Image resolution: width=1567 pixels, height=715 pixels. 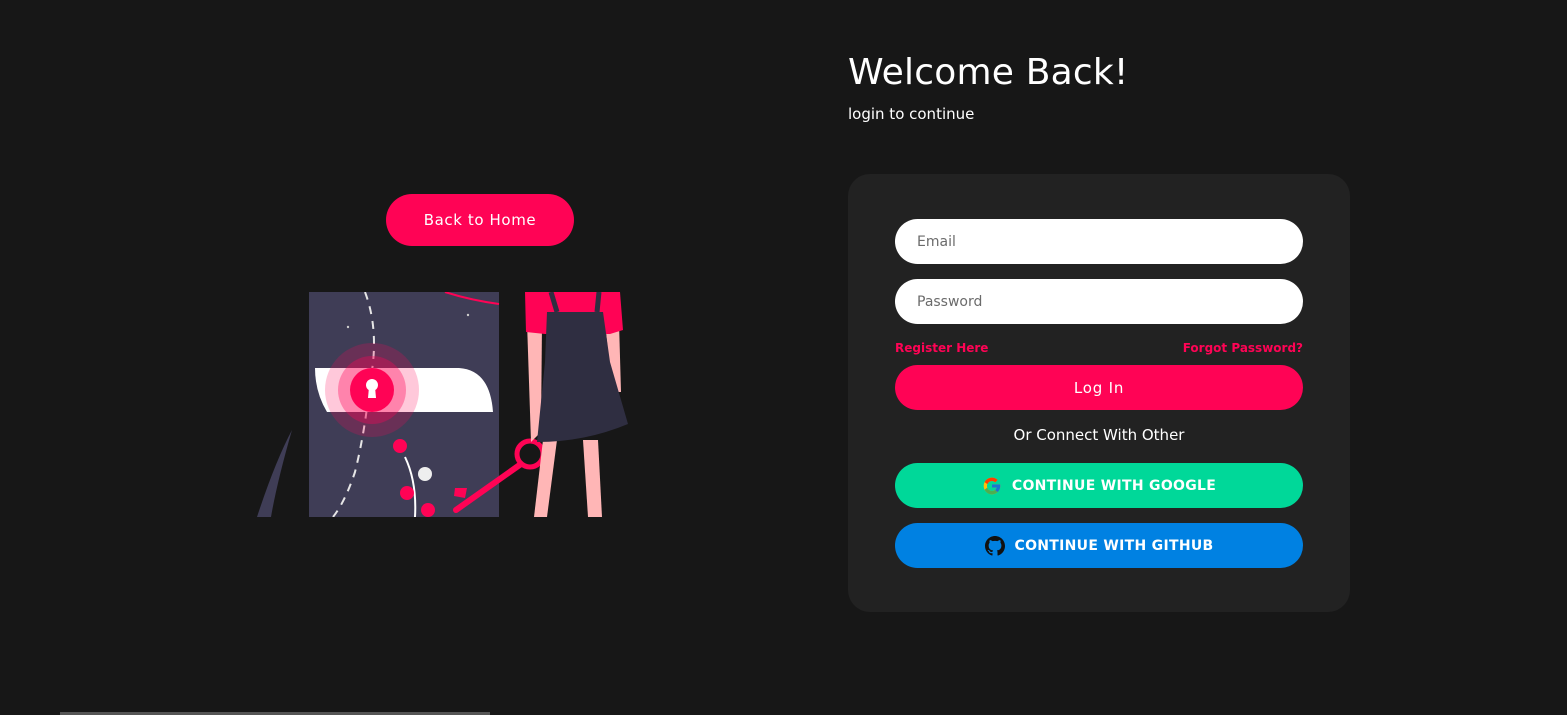 I want to click on login-button: Log In, so click(x=1099, y=387).